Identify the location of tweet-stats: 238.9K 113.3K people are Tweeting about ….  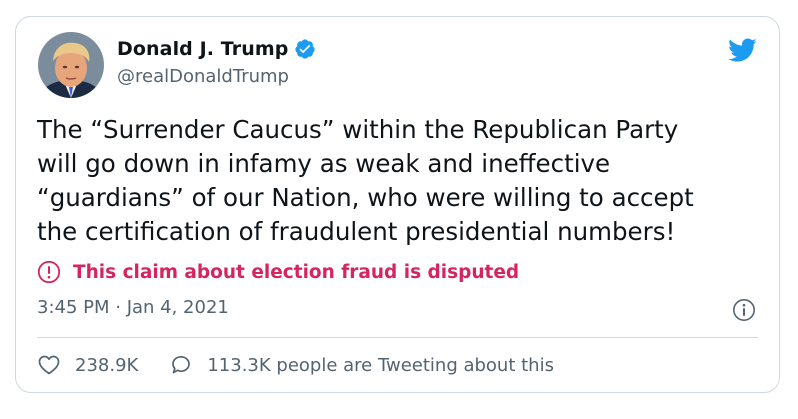
(295, 365).